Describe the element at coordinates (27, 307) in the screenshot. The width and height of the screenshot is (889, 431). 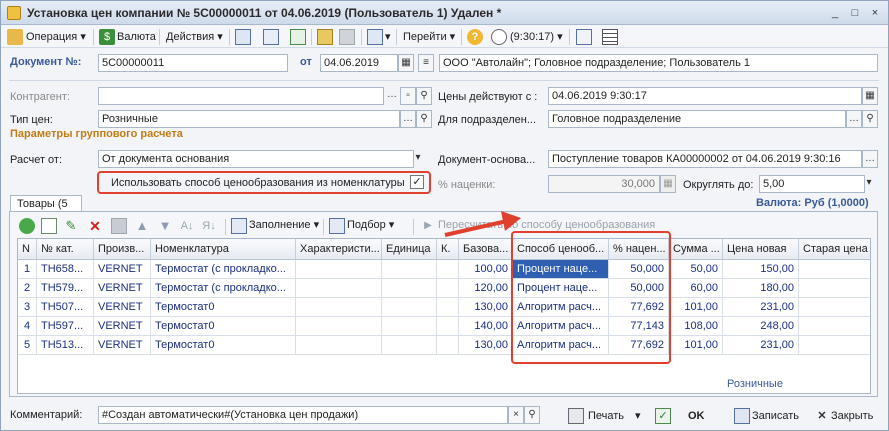
I see `table-cell-n: 3` at that location.